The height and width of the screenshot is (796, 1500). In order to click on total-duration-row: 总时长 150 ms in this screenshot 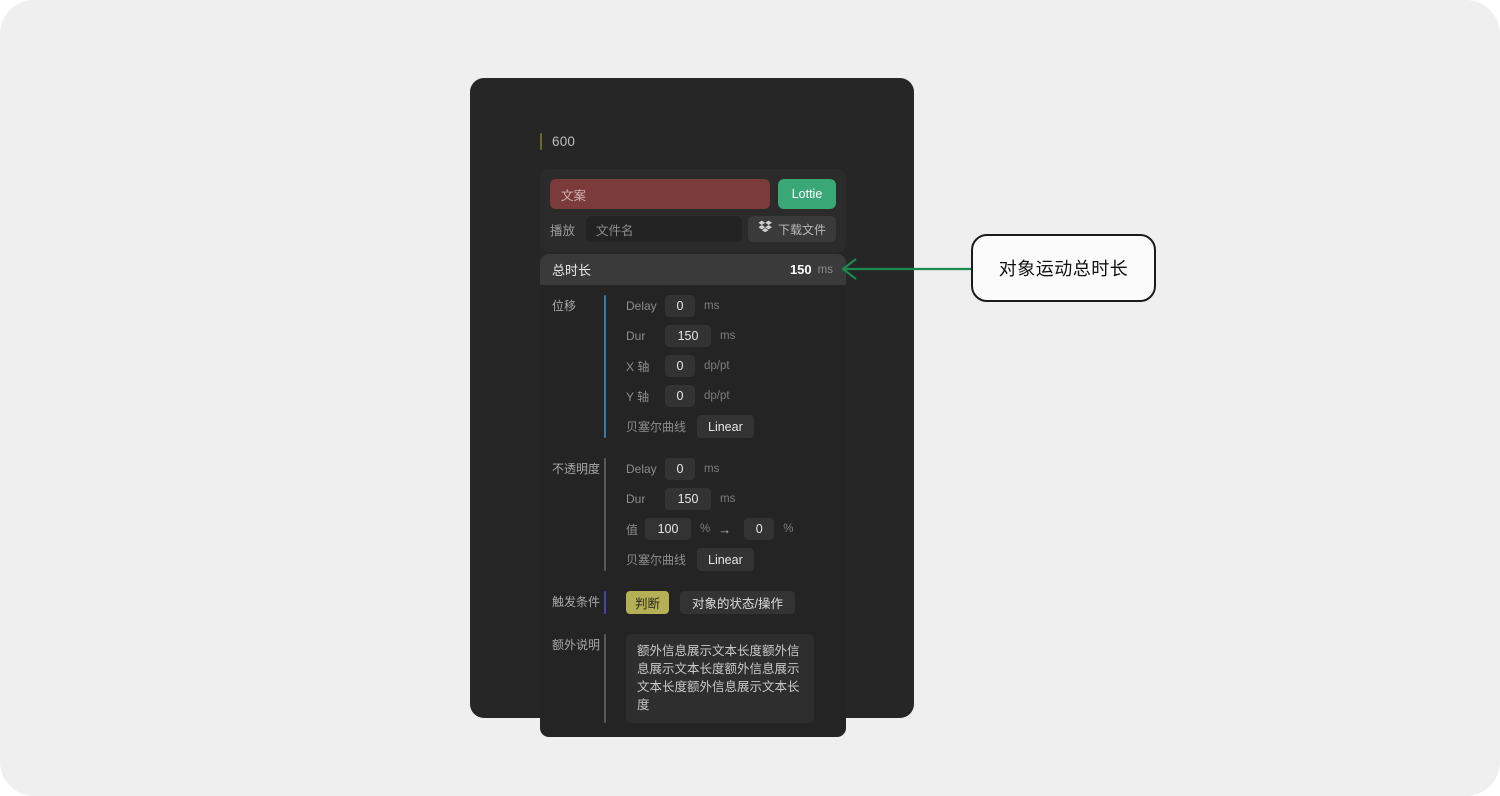, I will do `click(693, 269)`.